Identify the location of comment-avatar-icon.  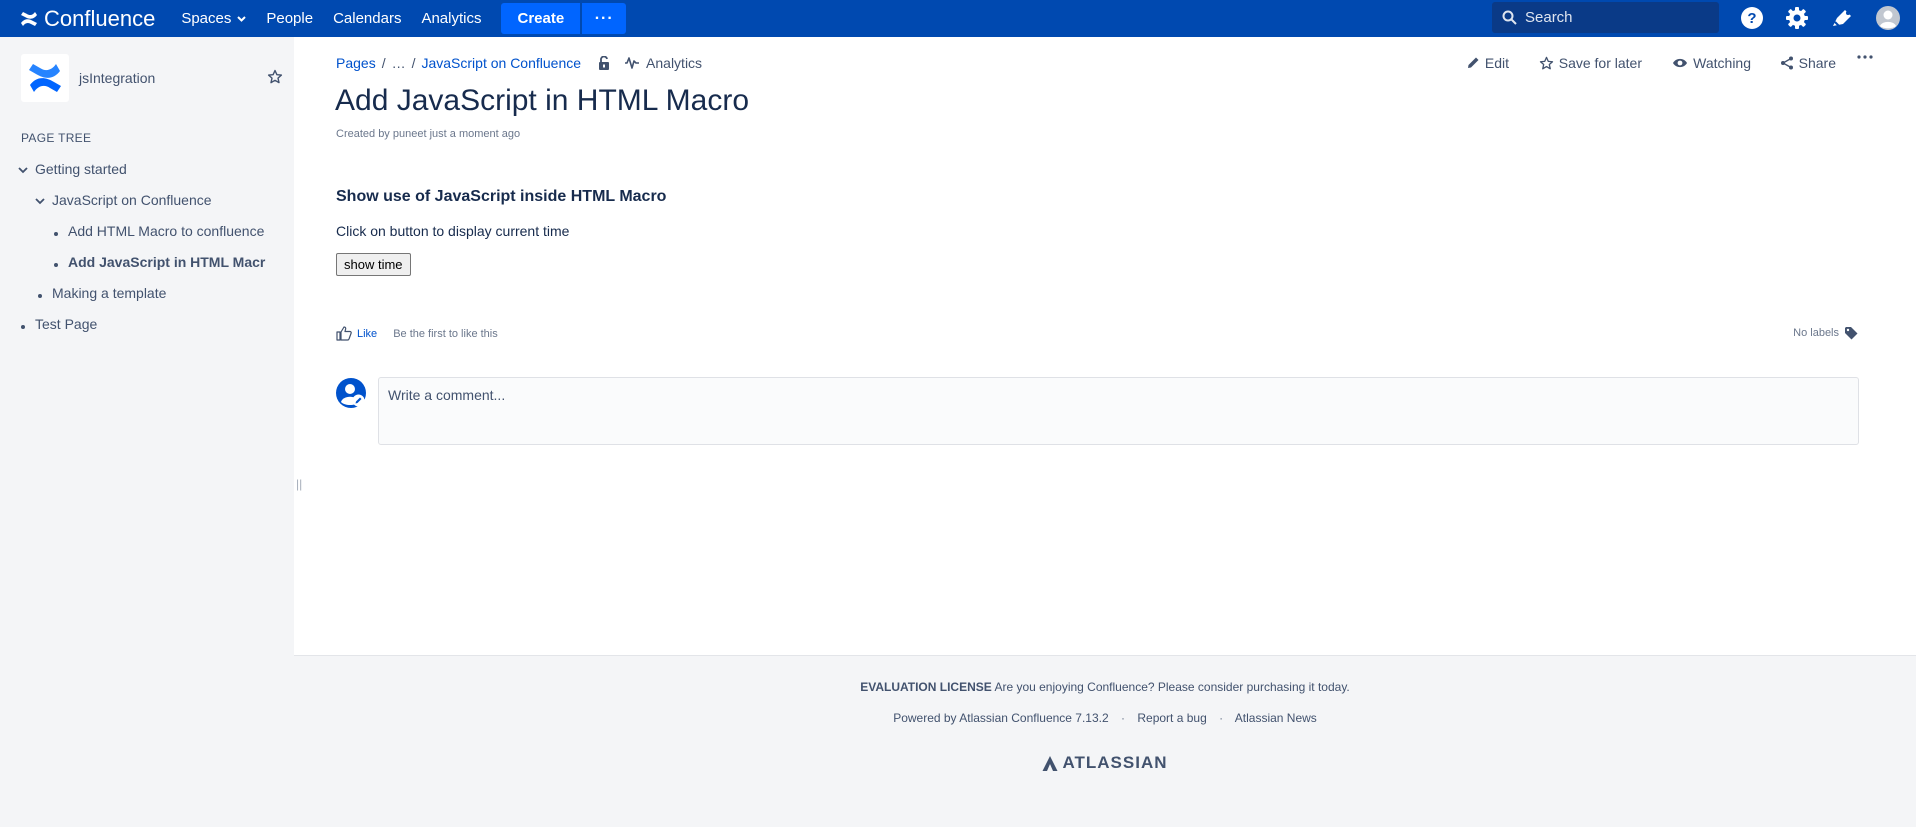
(351, 393).